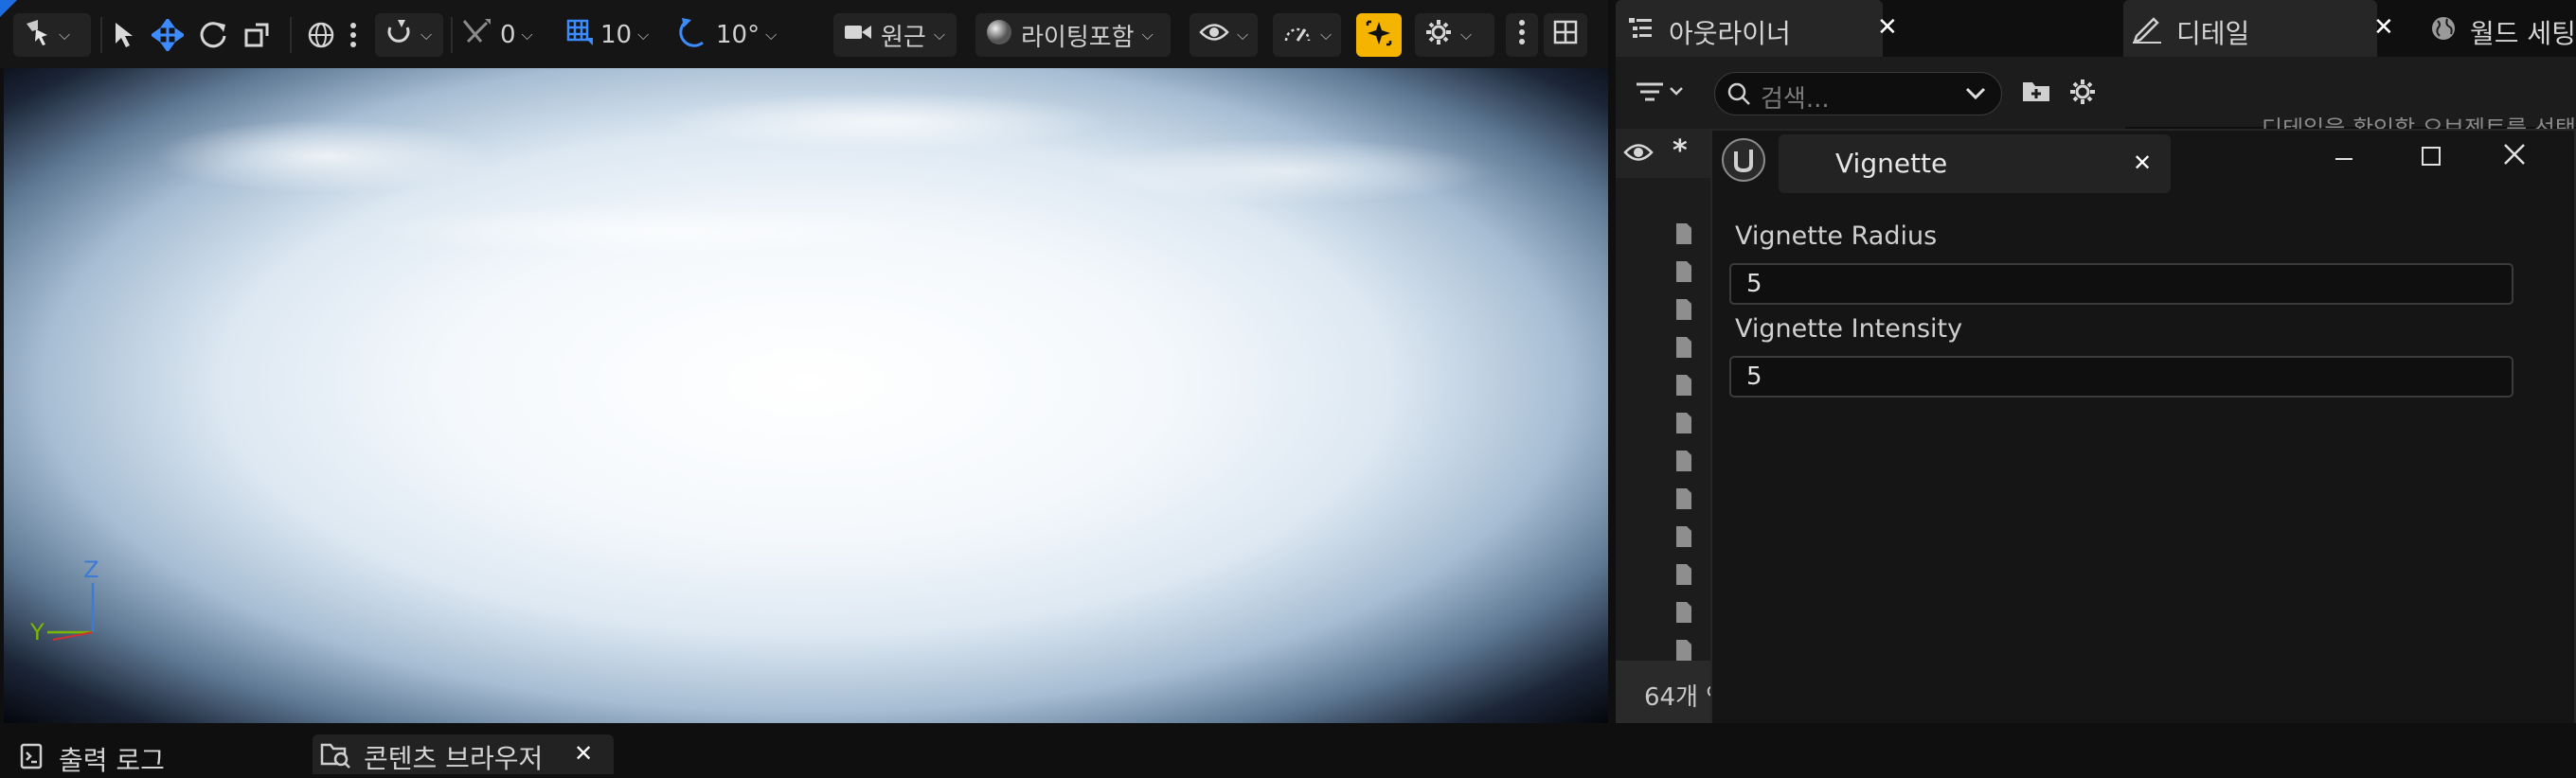 Image resolution: width=2576 pixels, height=778 pixels. Describe the element at coordinates (1730, 33) in the screenshot. I see `outliner-tab-title: 아웃라이너` at that location.